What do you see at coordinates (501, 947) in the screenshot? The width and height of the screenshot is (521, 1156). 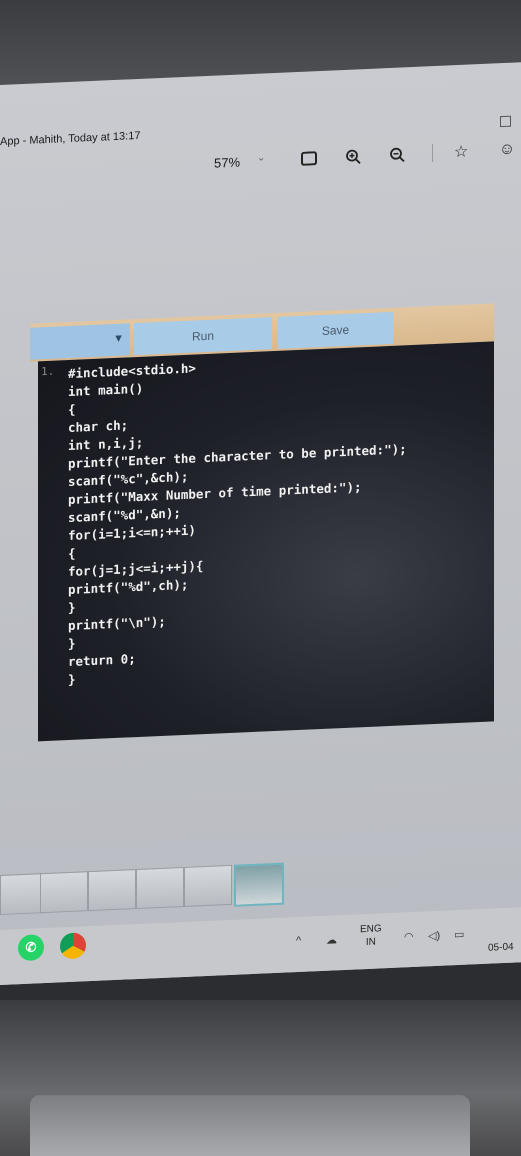 I see `date: 05-04` at bounding box center [501, 947].